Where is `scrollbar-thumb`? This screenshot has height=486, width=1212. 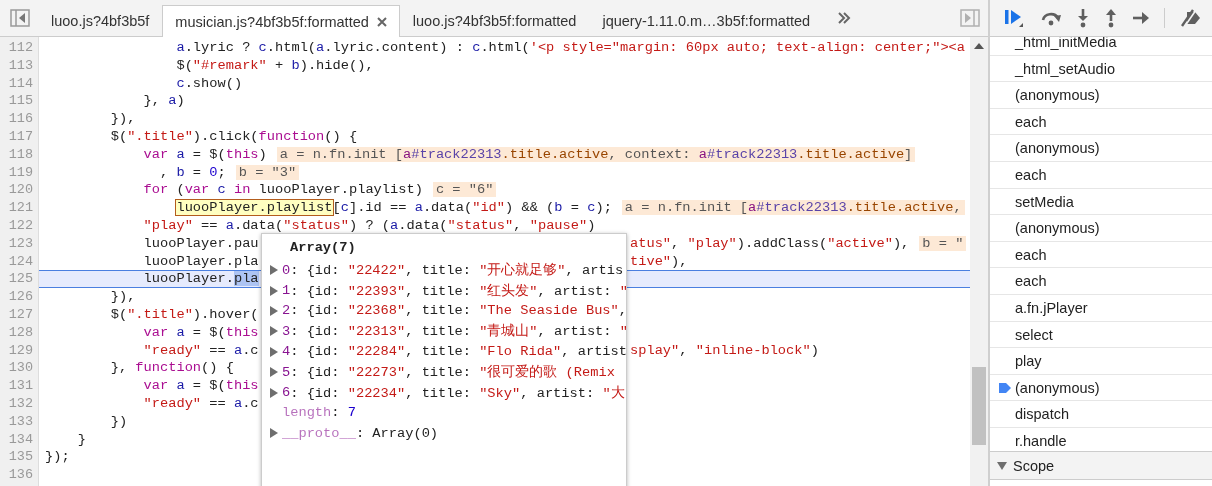 scrollbar-thumb is located at coordinates (979, 406).